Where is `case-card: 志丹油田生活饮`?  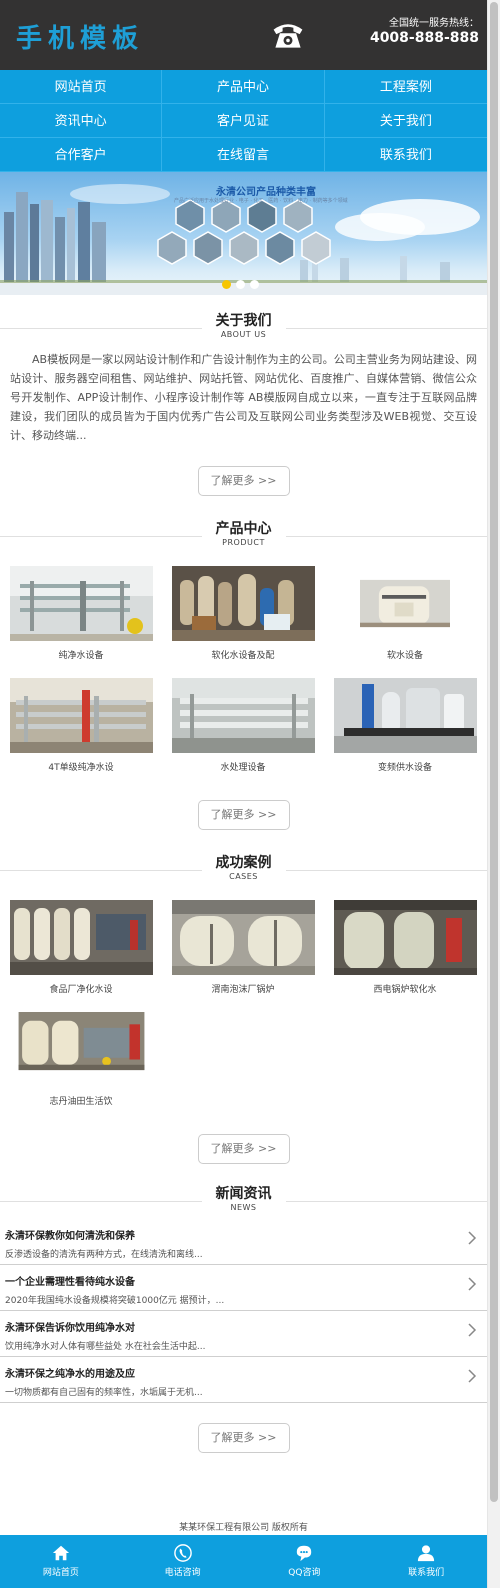
case-card: 志丹油田生活饮 is located at coordinates (81, 1068).